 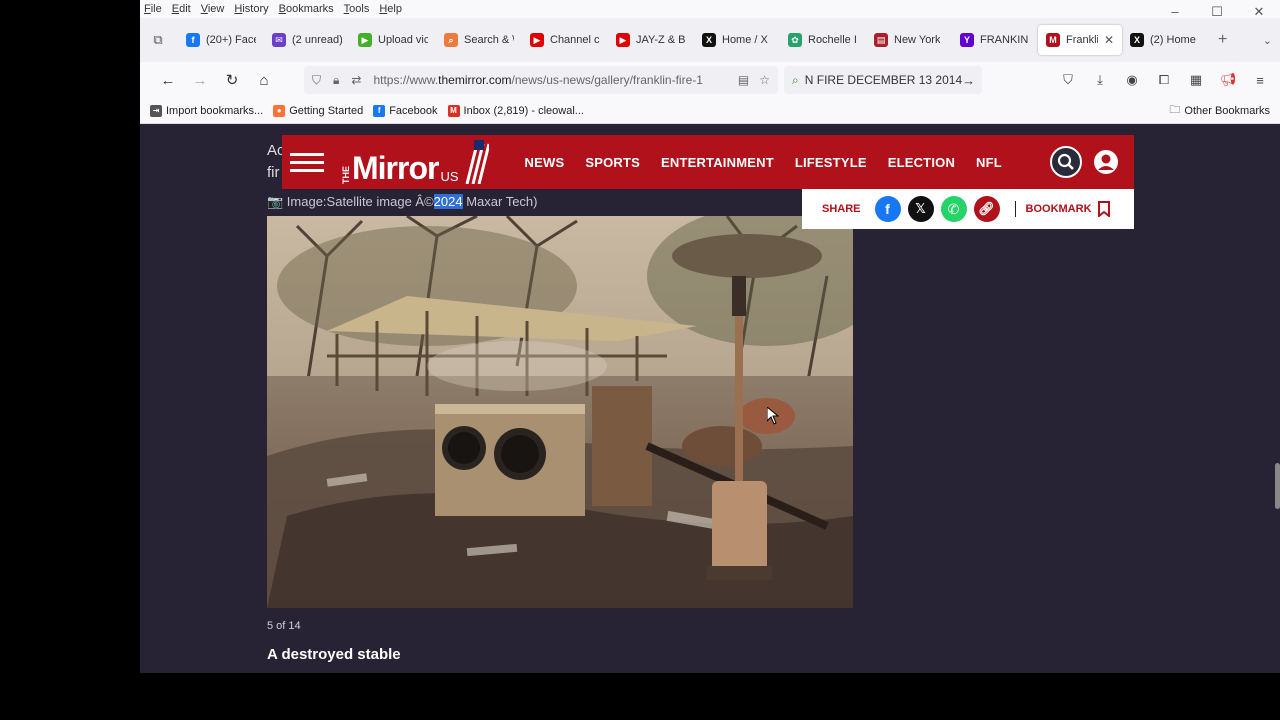 I want to click on search-suggestion-box: ⌕ N FIRE DECEMBER 13 2014 →, so click(x=883, y=80).